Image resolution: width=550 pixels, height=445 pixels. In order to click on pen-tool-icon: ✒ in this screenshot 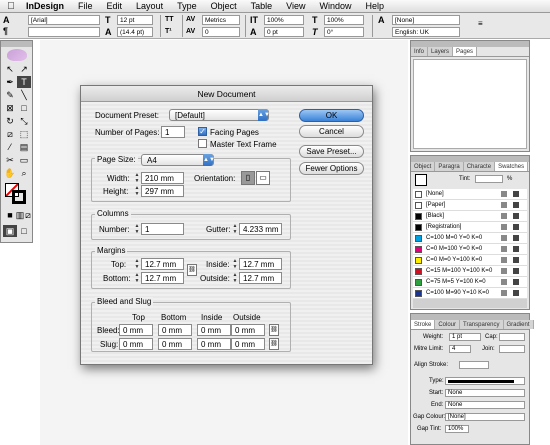, I will do `click(10, 82)`.